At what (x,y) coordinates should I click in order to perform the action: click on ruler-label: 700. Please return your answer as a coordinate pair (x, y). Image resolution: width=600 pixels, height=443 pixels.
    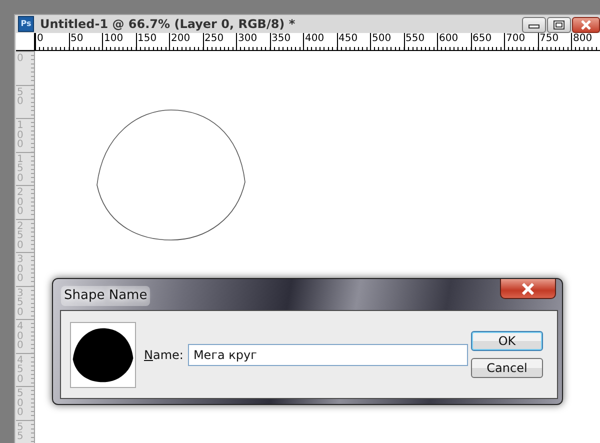
    Looking at the image, I should click on (516, 38).